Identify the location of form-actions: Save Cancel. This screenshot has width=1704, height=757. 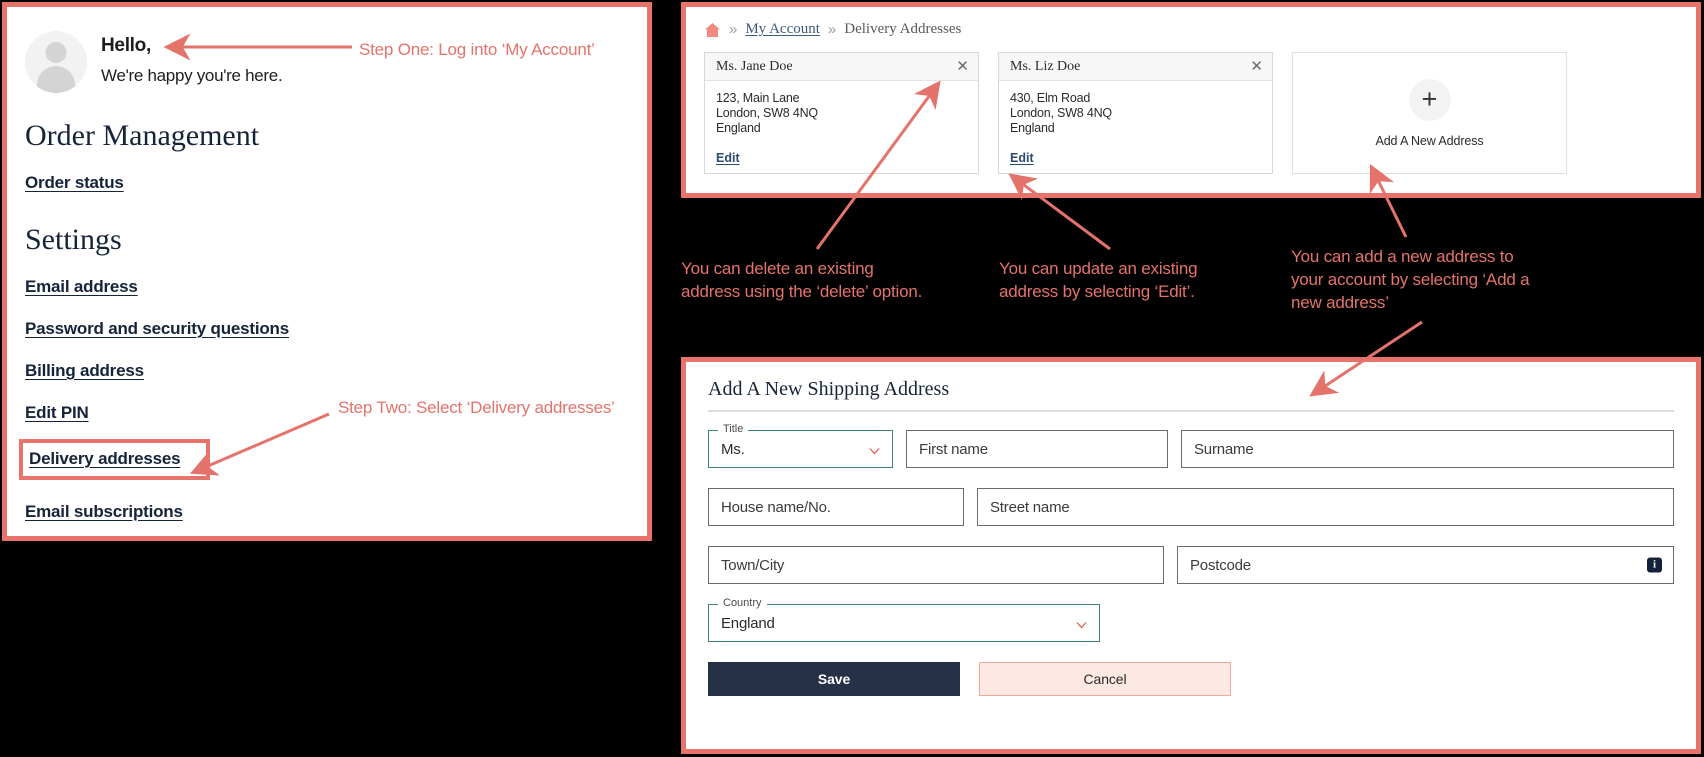
(1191, 679).